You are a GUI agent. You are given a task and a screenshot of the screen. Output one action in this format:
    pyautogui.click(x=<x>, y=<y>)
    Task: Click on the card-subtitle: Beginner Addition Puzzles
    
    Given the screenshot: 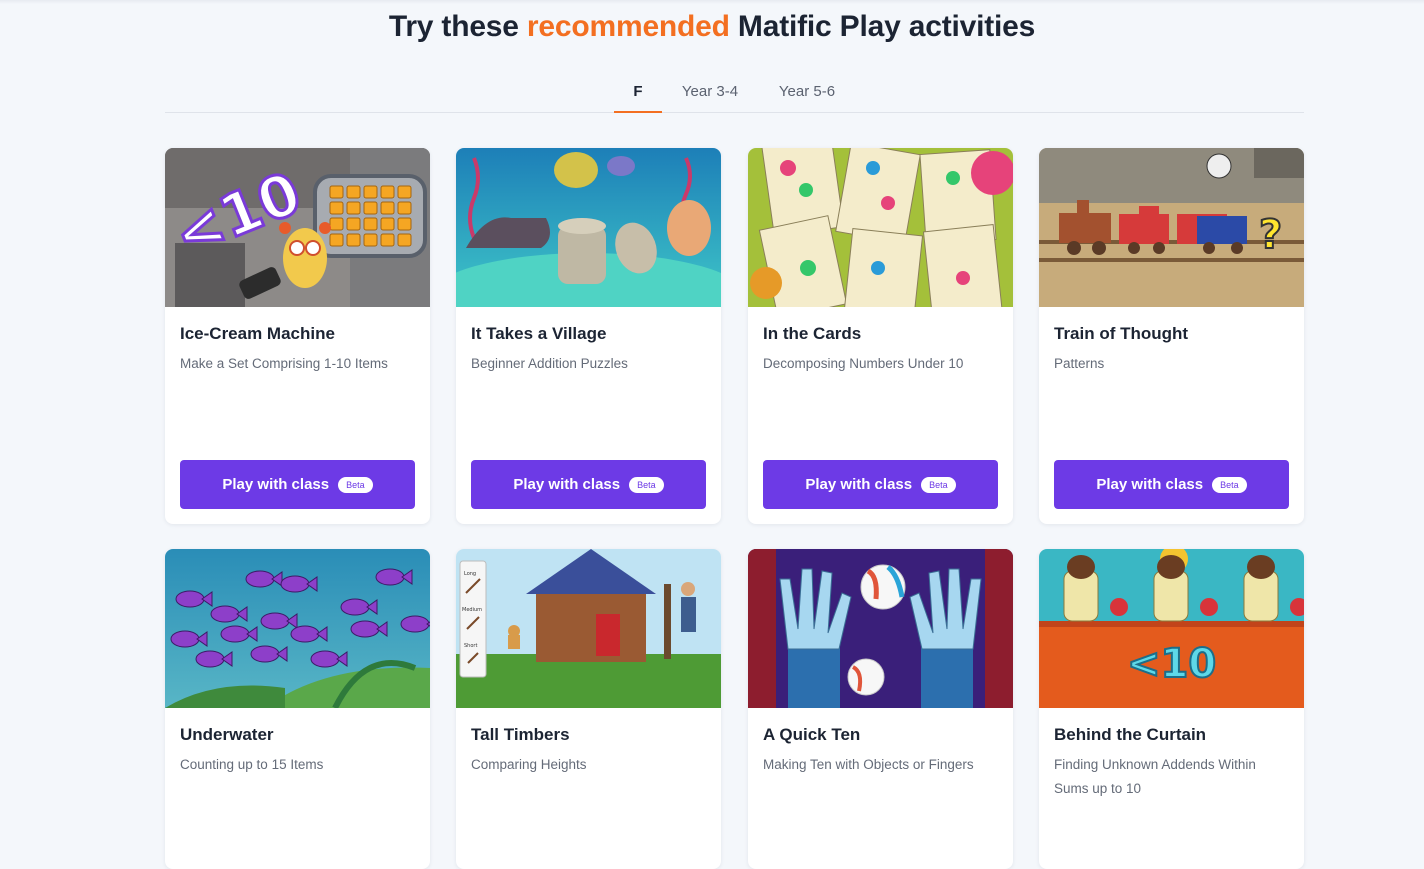 What is the action you would take?
    pyautogui.click(x=549, y=363)
    